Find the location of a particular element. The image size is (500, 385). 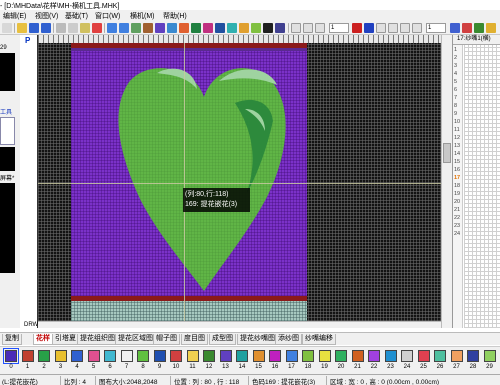

tab-jacquard-region: 提花区域图 is located at coordinates (135, 339).